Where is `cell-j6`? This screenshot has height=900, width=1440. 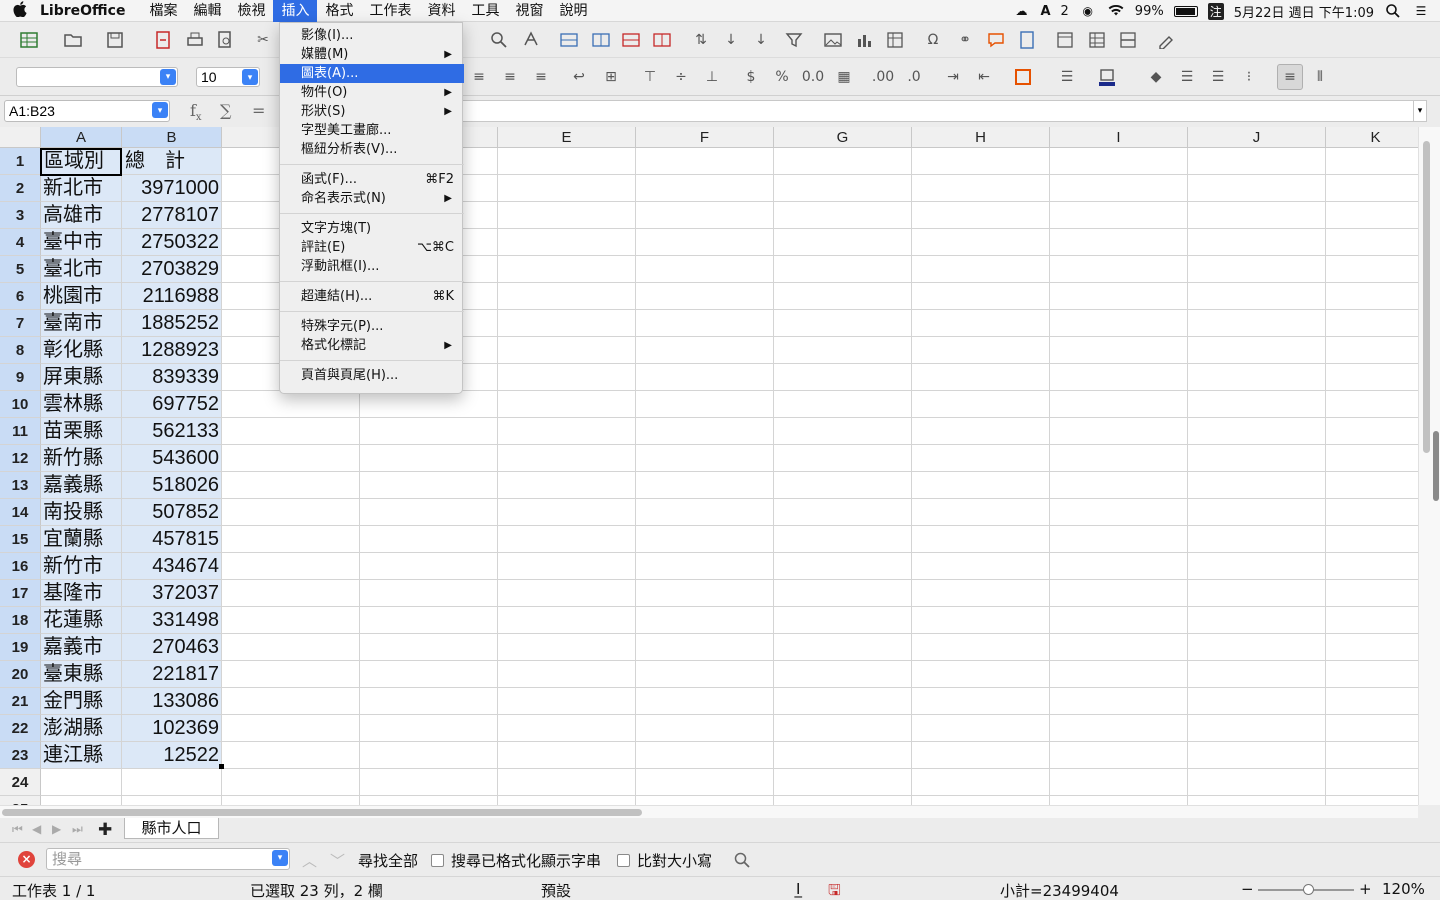
cell-j6 is located at coordinates (1257, 296).